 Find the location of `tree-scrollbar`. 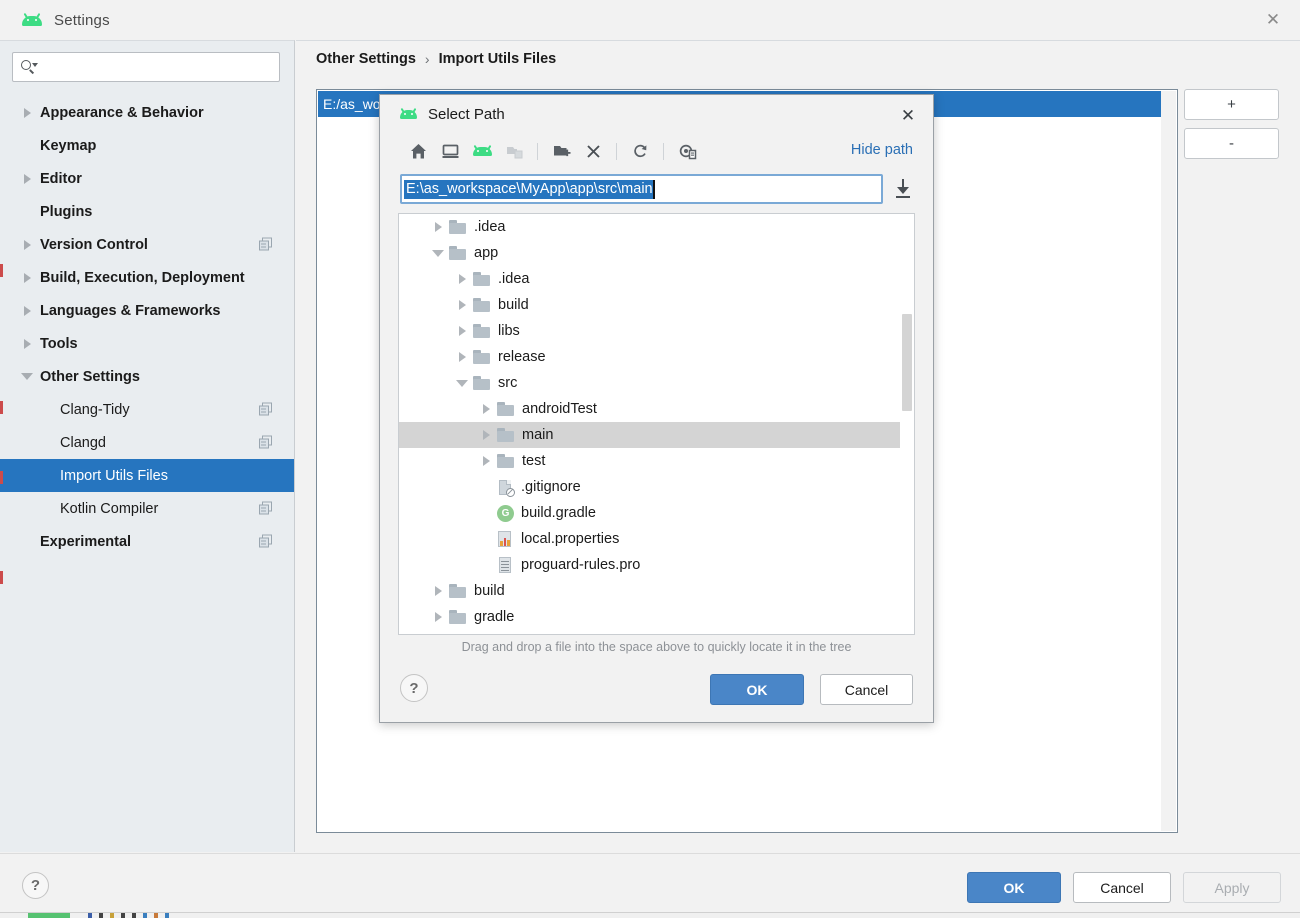

tree-scrollbar is located at coordinates (907, 424).